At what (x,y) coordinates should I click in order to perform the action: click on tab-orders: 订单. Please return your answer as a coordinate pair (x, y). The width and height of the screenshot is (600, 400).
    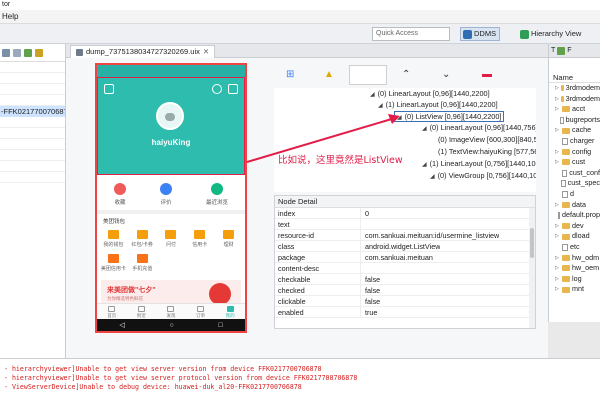
    Looking at the image, I should click on (200, 311).